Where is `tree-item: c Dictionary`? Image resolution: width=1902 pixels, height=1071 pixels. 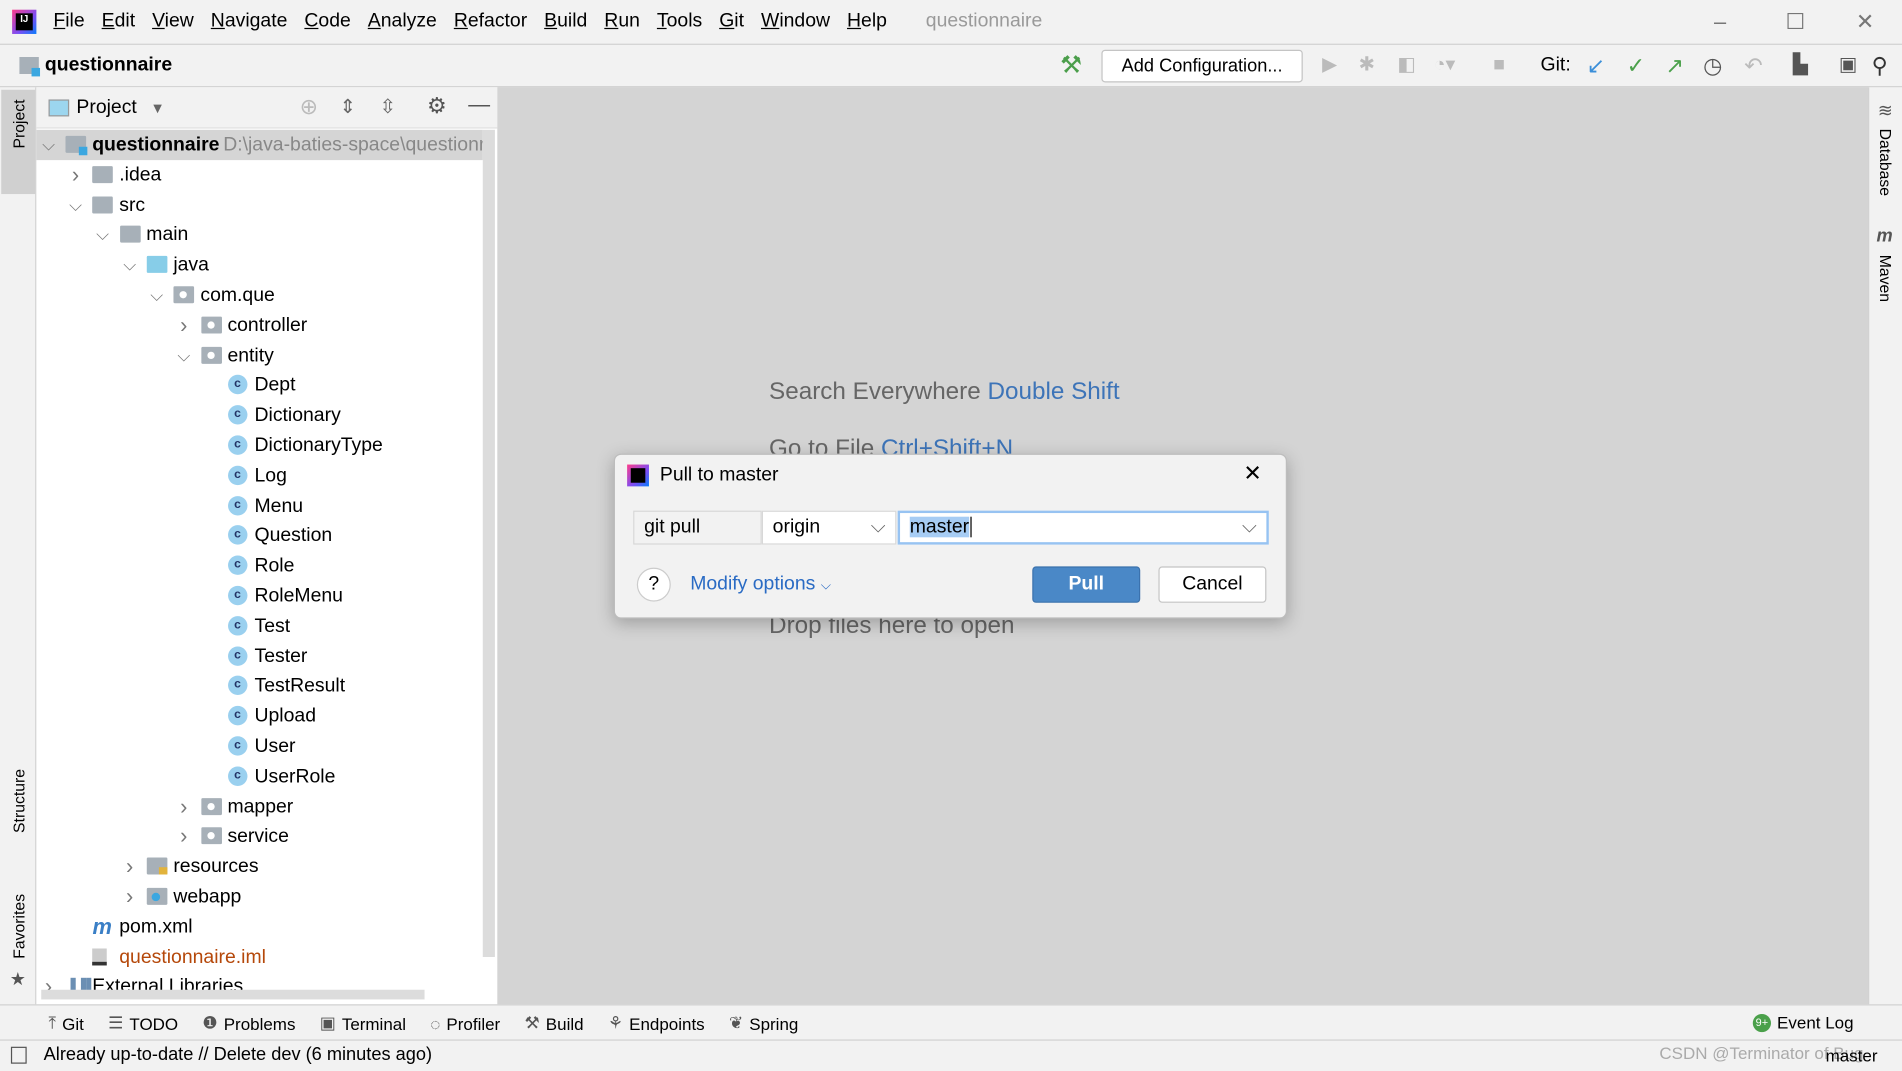
tree-item: c Dictionary is located at coordinates (259, 415).